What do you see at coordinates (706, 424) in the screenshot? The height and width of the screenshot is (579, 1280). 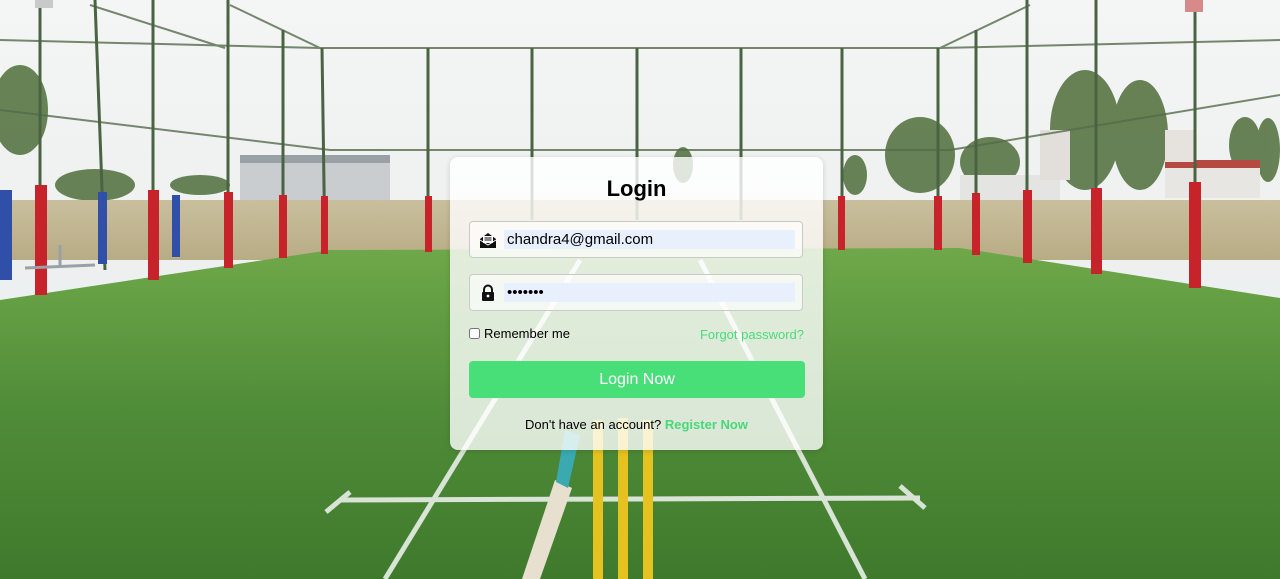 I see `register-link: Register Now` at bounding box center [706, 424].